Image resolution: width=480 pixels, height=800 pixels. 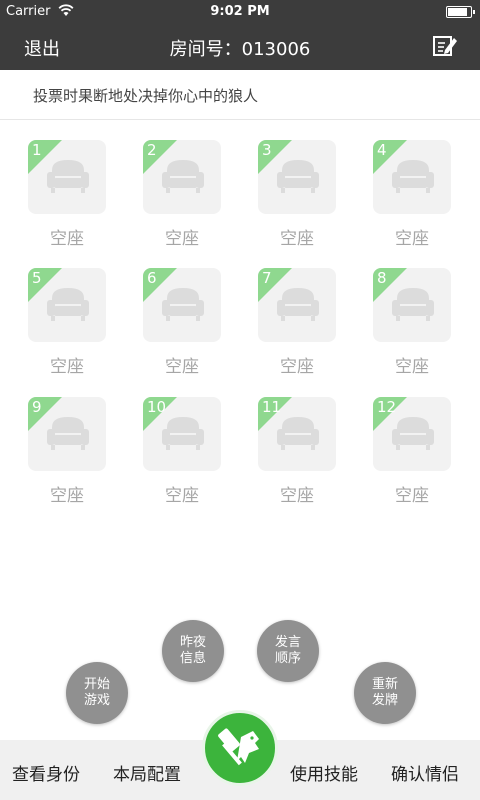 What do you see at coordinates (152, 278) in the screenshot?
I see `seat-number: 6` at bounding box center [152, 278].